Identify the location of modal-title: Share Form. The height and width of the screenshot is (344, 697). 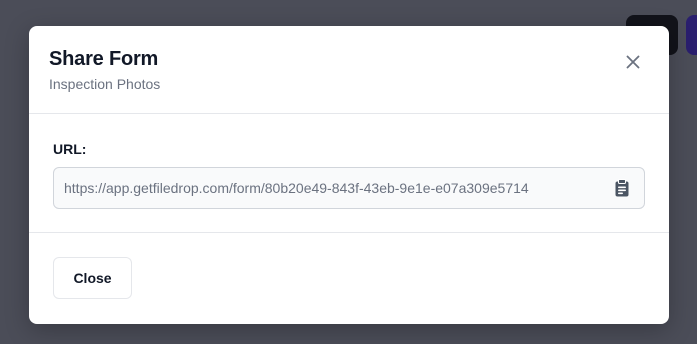
(104, 59).